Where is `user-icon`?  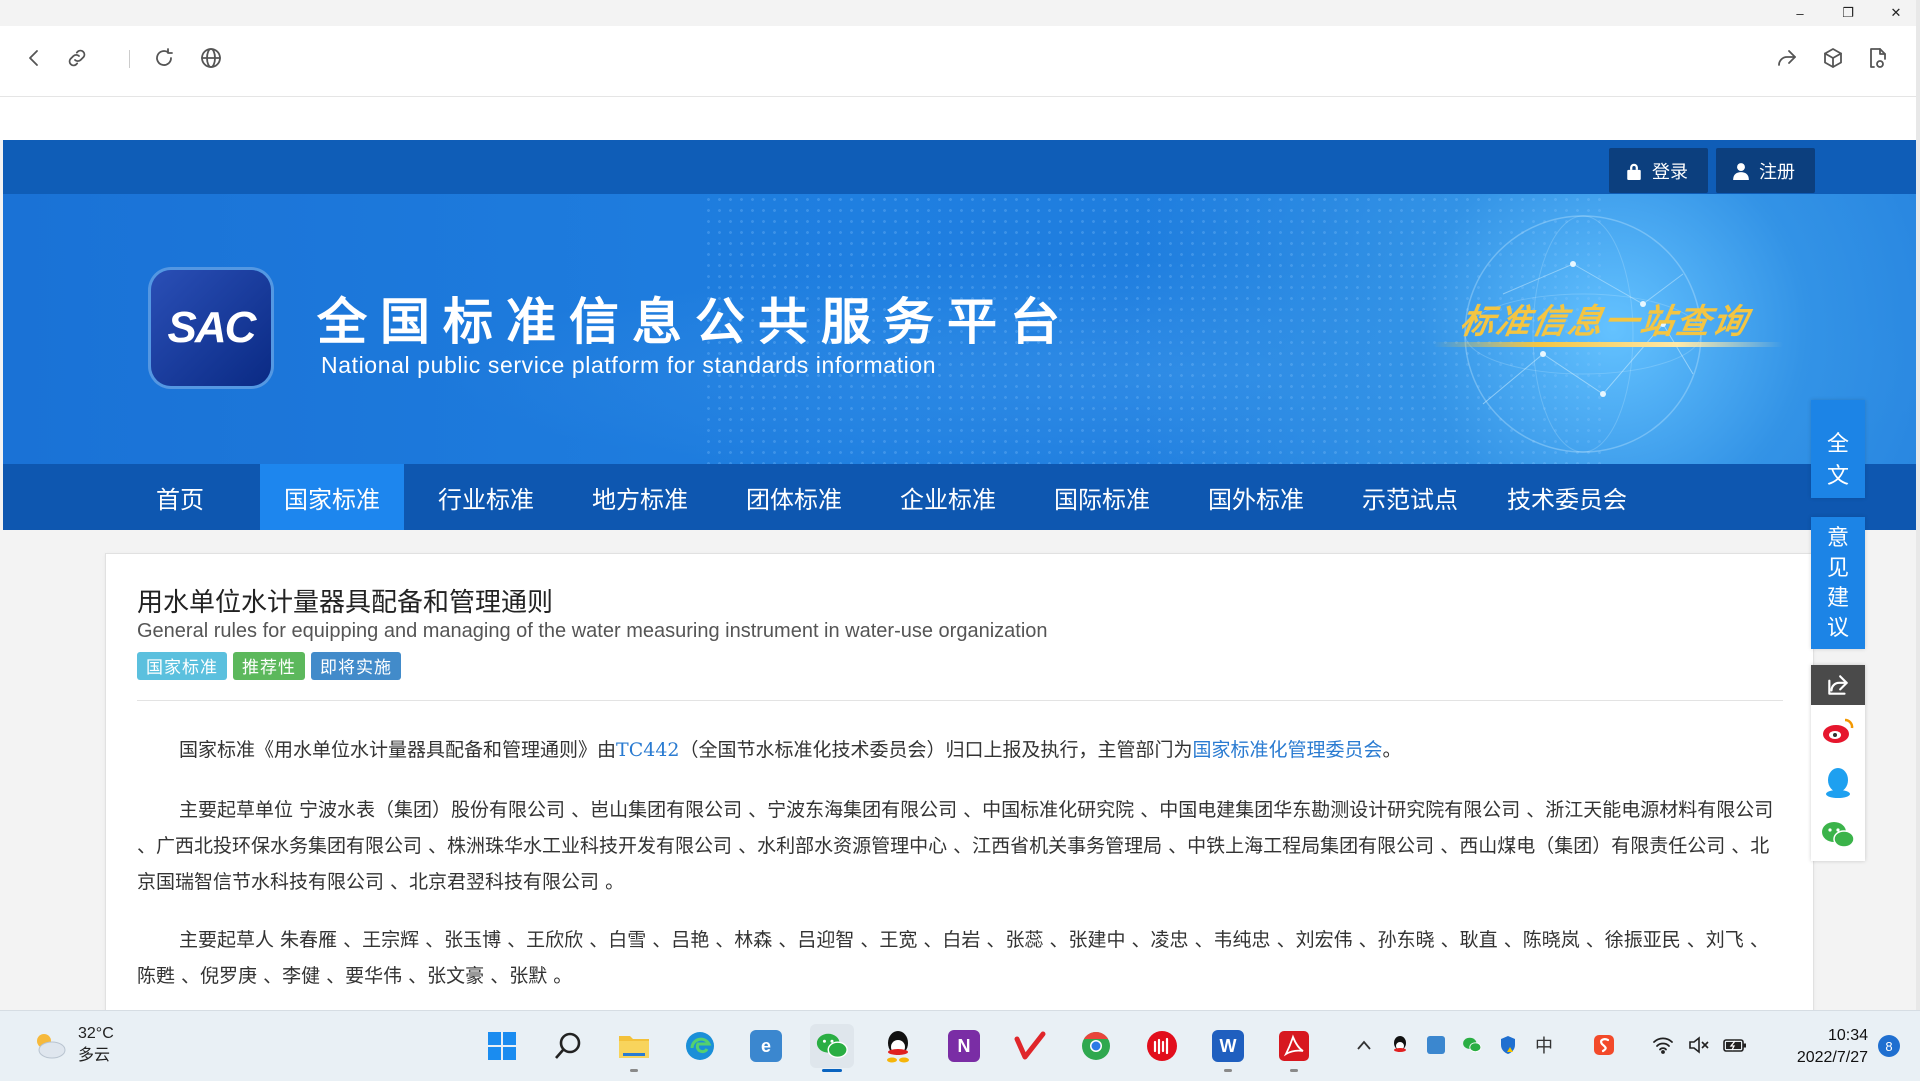
user-icon is located at coordinates (1741, 171).